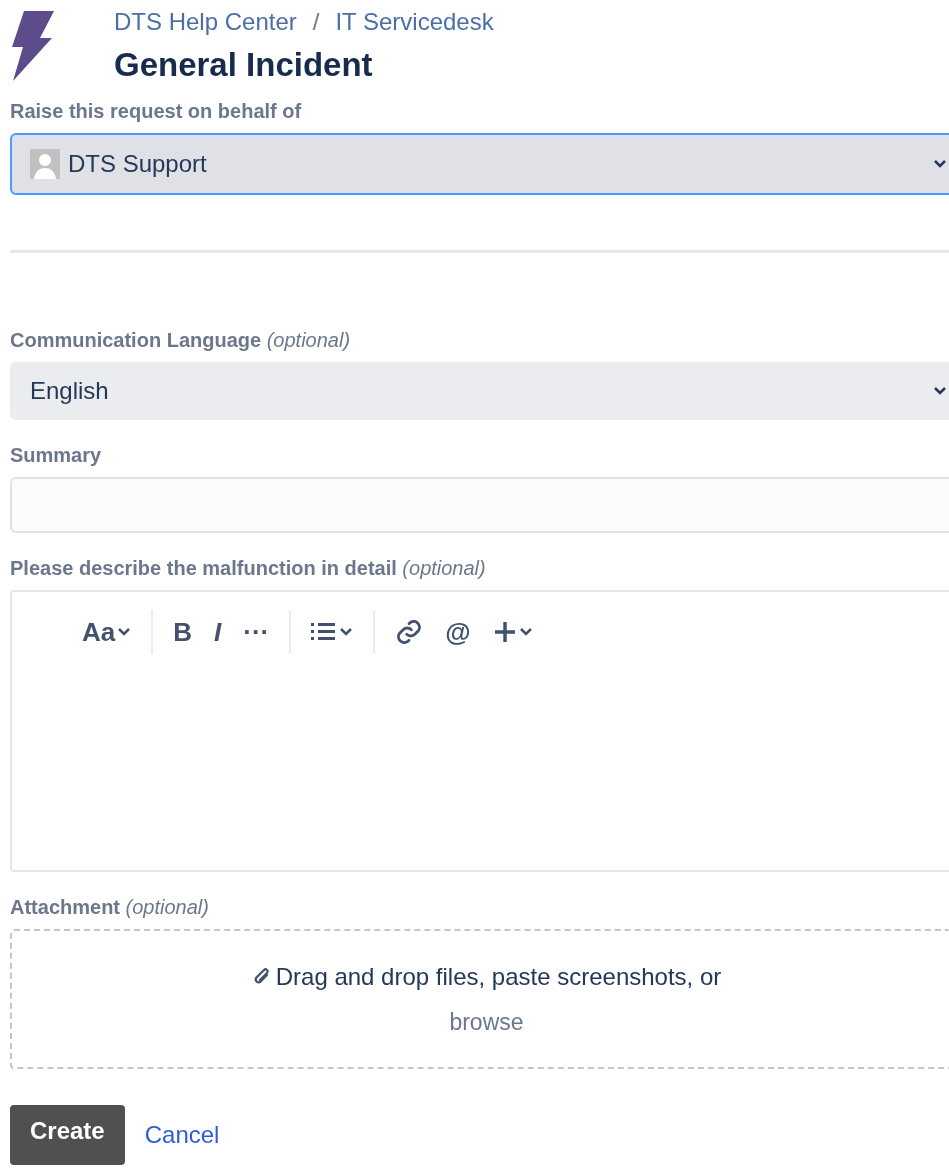 The image size is (949, 1173). Describe the element at coordinates (183, 632) in the screenshot. I see `bold-button: B` at that location.